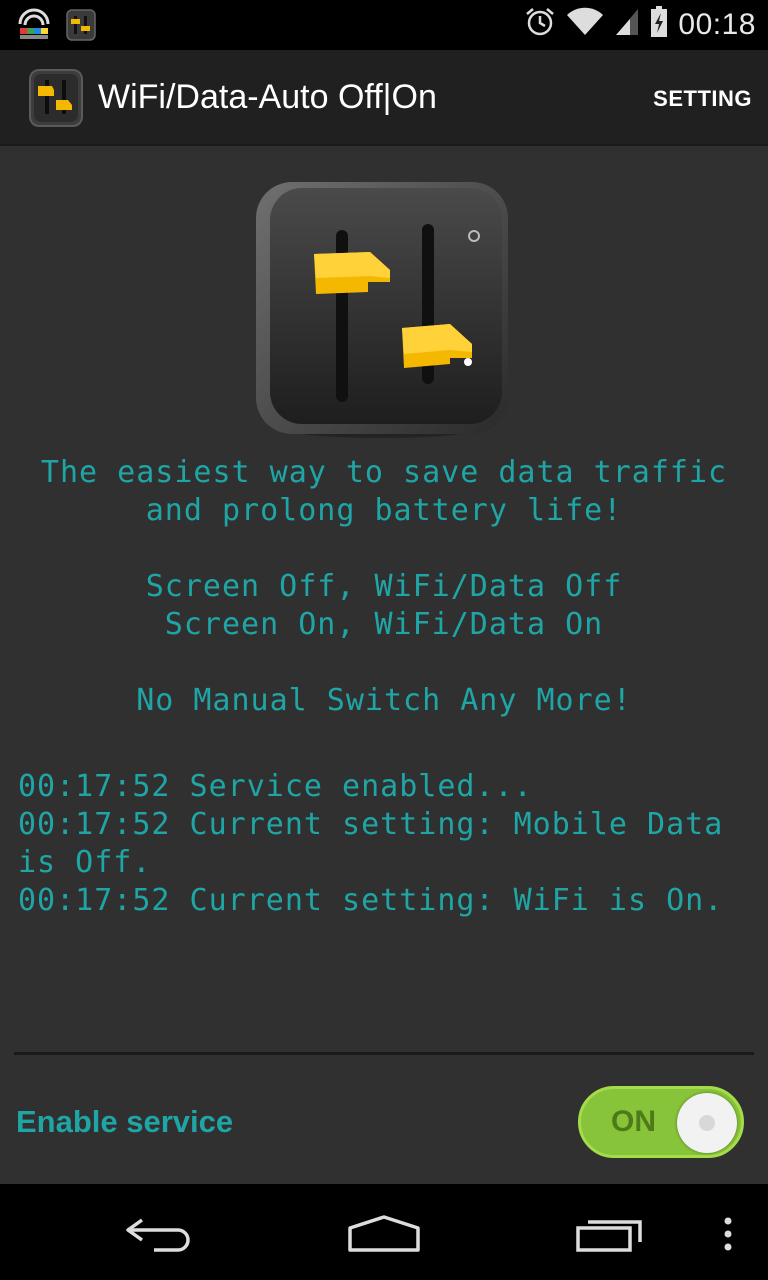 This screenshot has height=1280, width=768. What do you see at coordinates (633, 1121) in the screenshot?
I see `toggle-state-label: ON` at bounding box center [633, 1121].